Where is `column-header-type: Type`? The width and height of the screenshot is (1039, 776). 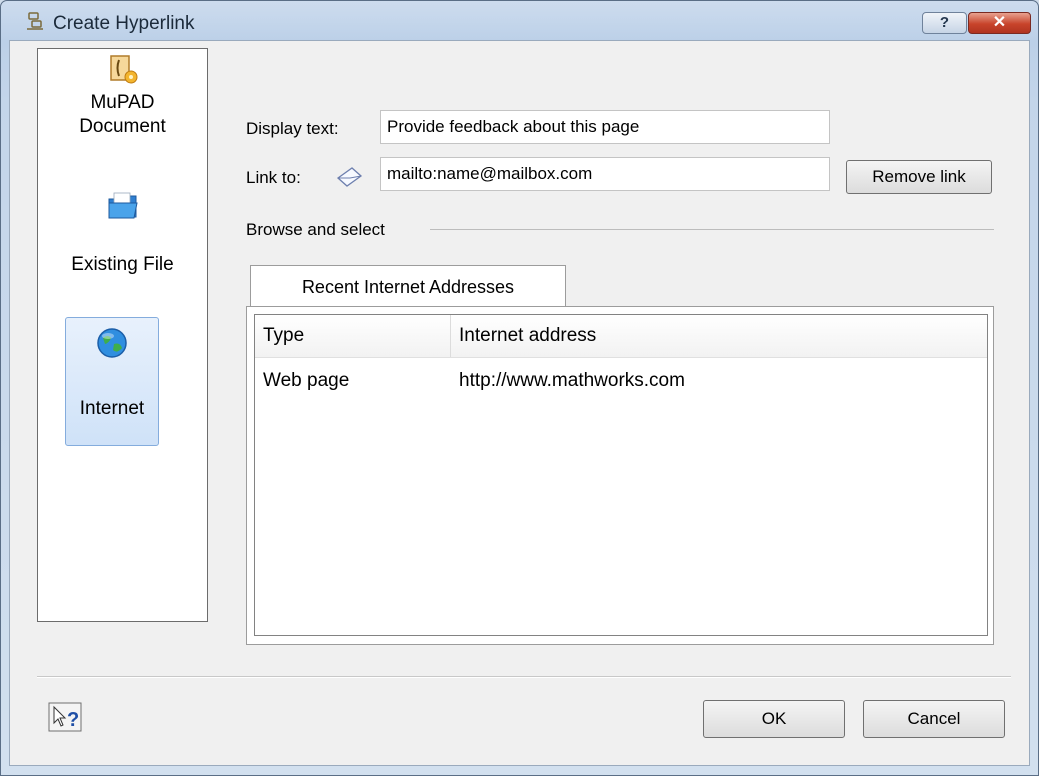
column-header-type: Type is located at coordinates (353, 336).